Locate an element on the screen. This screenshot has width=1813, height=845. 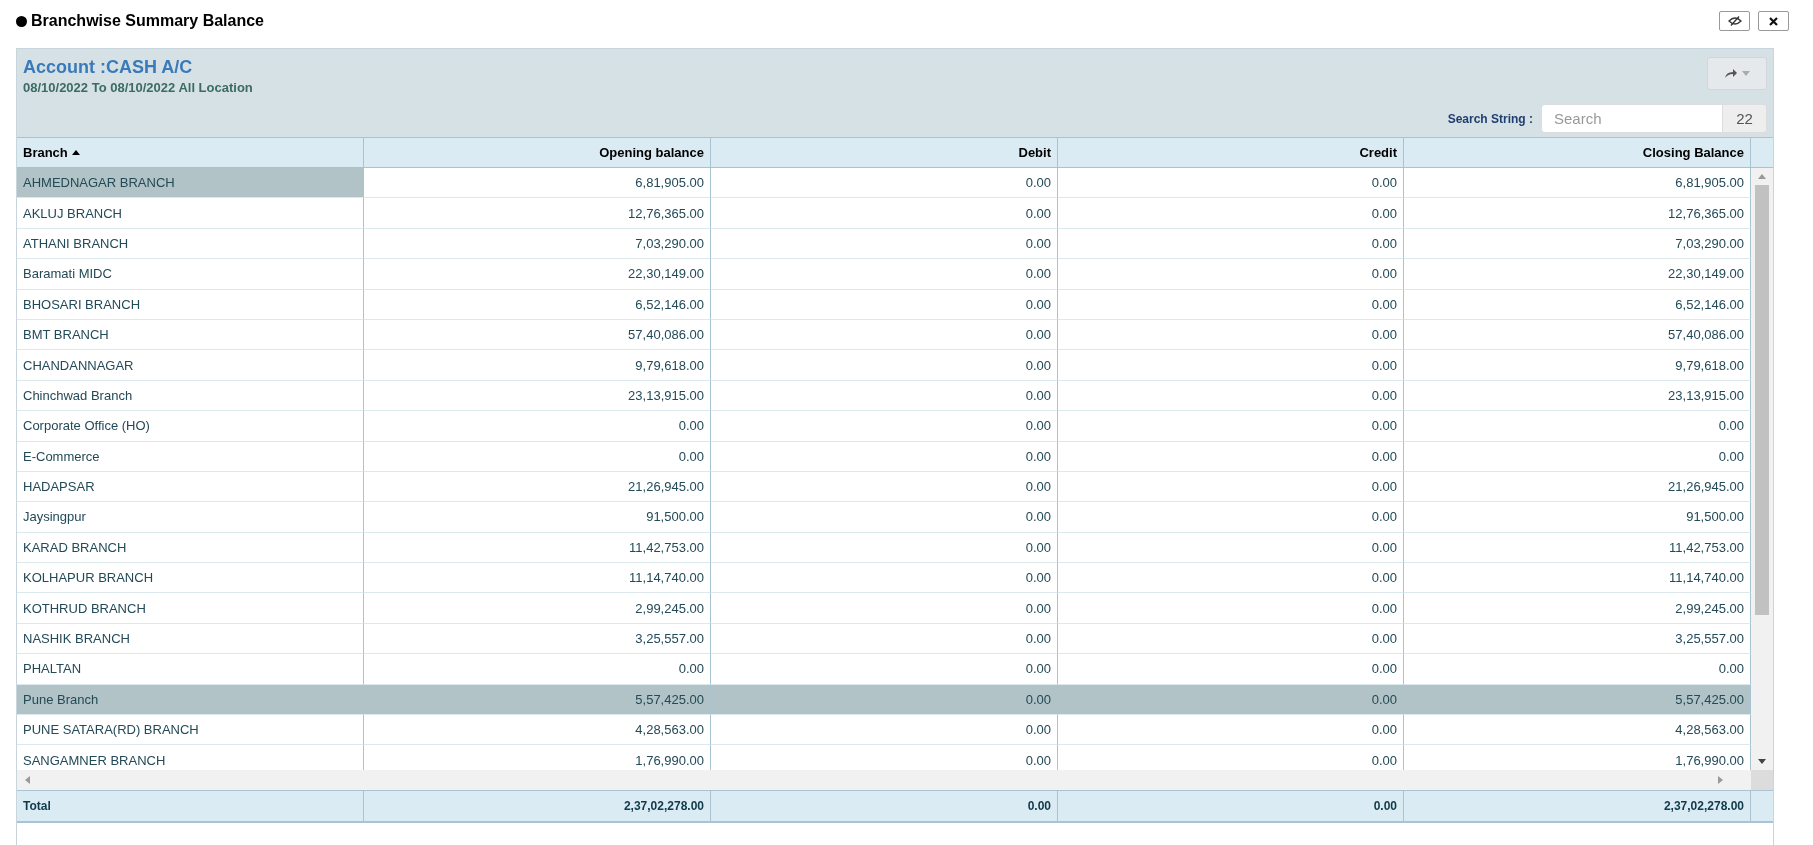
vertical-scrollbar is located at coordinates (1762, 469).